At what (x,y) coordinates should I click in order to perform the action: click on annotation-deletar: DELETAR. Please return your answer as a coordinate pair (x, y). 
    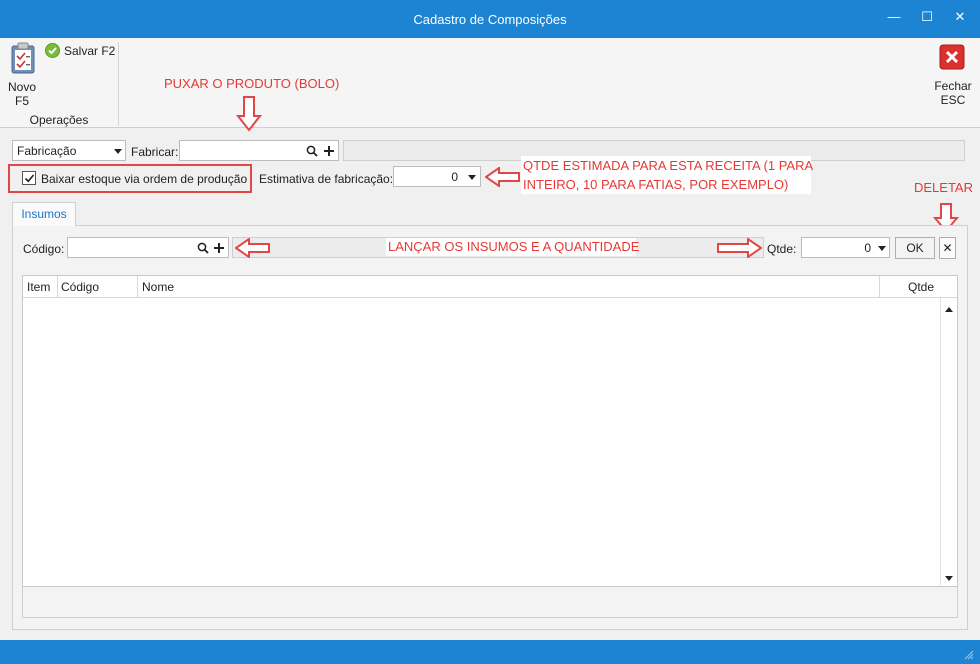
    Looking at the image, I should click on (943, 187).